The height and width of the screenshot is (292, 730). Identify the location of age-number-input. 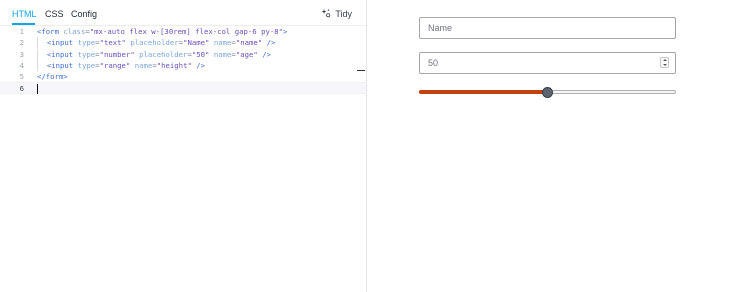
(547, 63).